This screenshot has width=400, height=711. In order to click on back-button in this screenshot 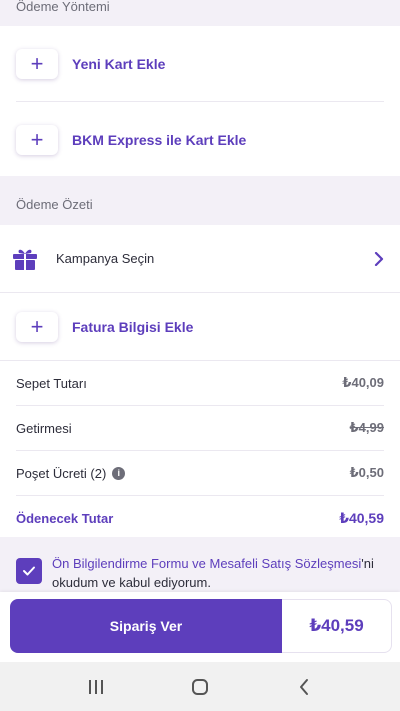, I will do `click(304, 687)`.